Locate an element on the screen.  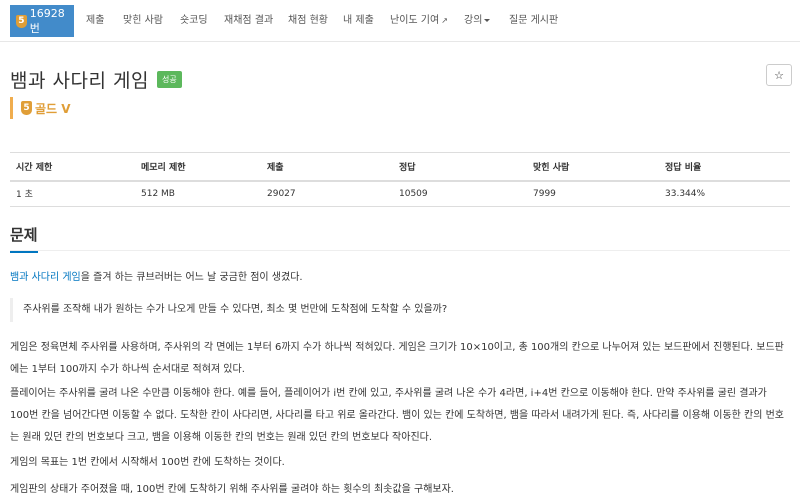
section-title-problem: 문제 is located at coordinates (24, 238).